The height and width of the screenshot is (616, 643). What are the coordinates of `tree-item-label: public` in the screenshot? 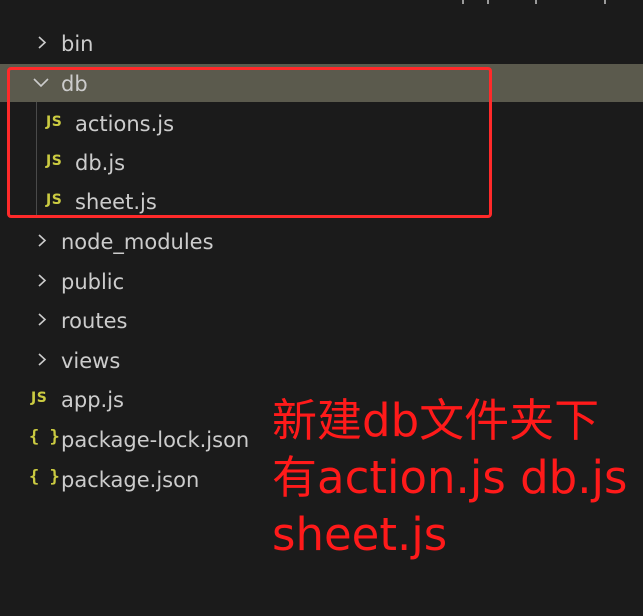 It's located at (93, 282).